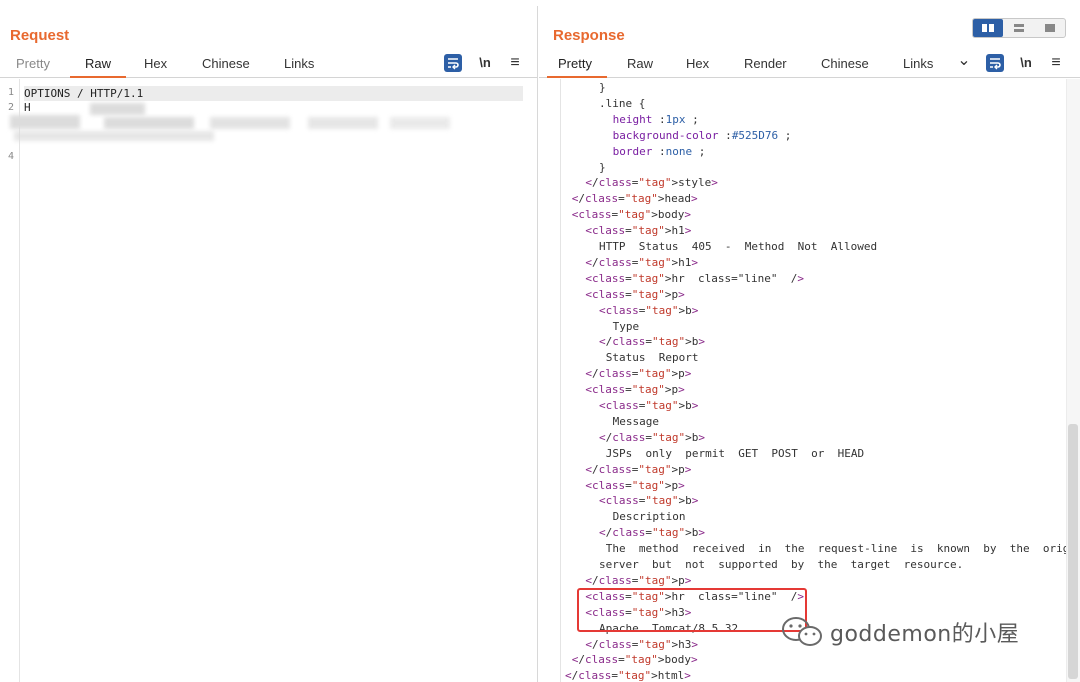 Image resolution: width=1080 pixels, height=682 pixels. What do you see at coordinates (925, 634) in the screenshot?
I see `watermark-text: goddemon的小屋` at bounding box center [925, 634].